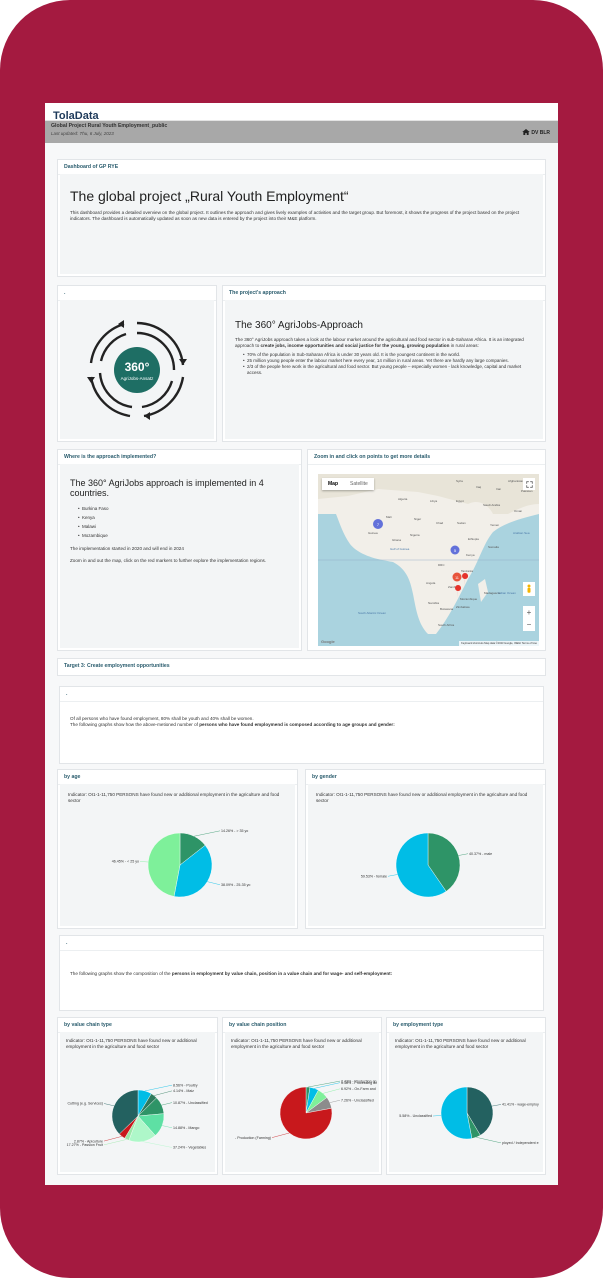 The height and width of the screenshot is (1278, 603). What do you see at coordinates (82, 133) in the screenshot?
I see `last-updated: Last updated: Thu, 6 July, 2023` at bounding box center [82, 133].